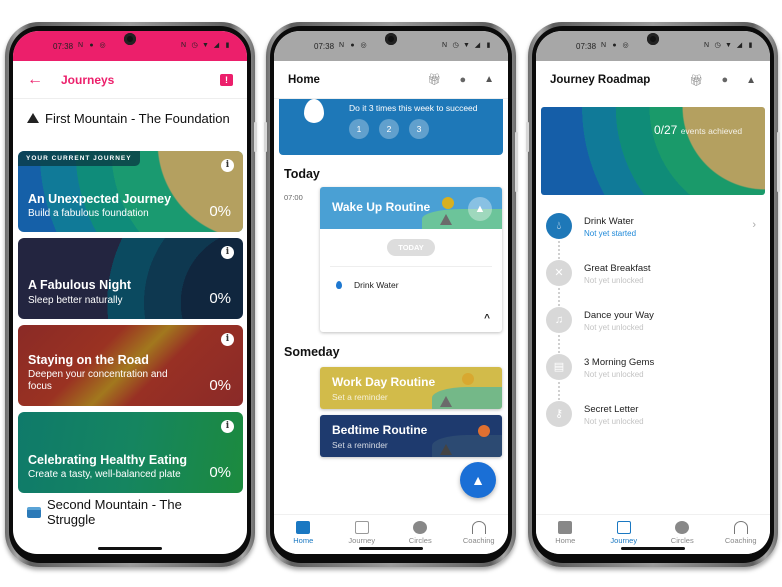  I want to click on habit-banner: Do it 3 times this week to succeed 1 2 3, so click(391, 127).